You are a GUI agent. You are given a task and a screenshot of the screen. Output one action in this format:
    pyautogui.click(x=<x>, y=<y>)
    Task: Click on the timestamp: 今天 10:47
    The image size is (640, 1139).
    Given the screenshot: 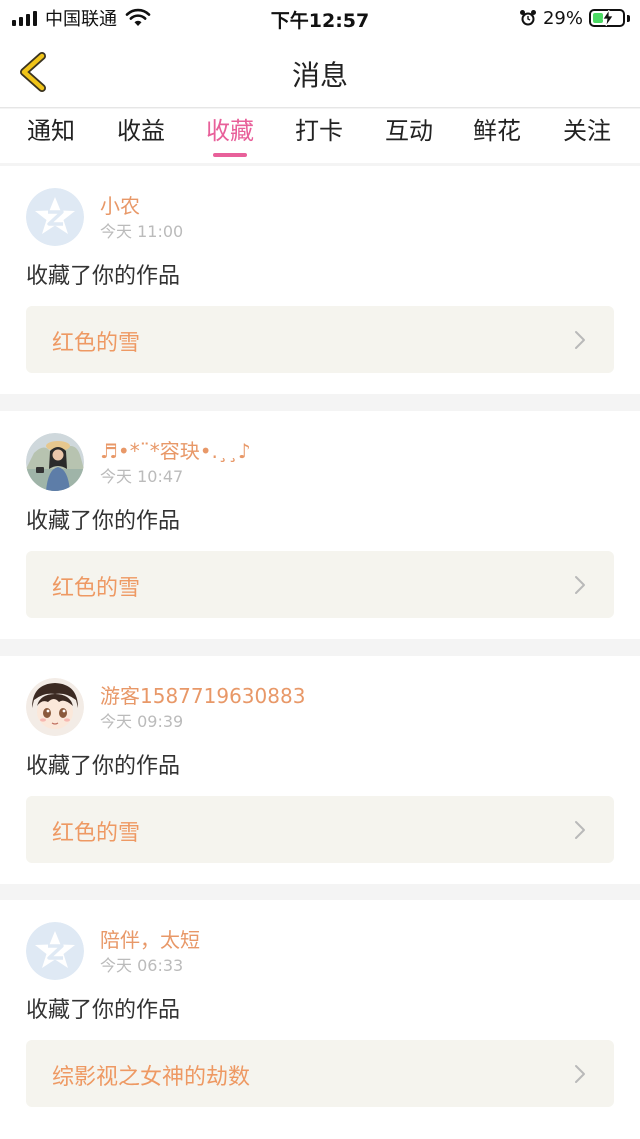 What is the action you would take?
    pyautogui.click(x=142, y=476)
    